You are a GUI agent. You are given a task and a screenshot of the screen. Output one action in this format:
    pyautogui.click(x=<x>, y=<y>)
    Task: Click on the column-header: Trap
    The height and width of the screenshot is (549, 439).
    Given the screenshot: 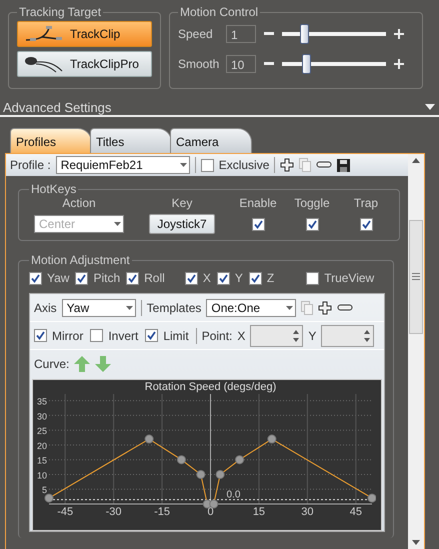 What is the action you would take?
    pyautogui.click(x=366, y=203)
    